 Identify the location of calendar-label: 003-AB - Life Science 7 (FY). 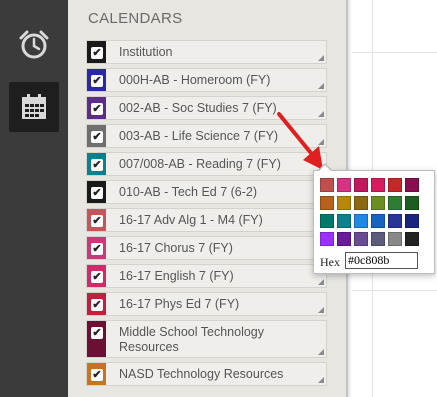
(199, 136).